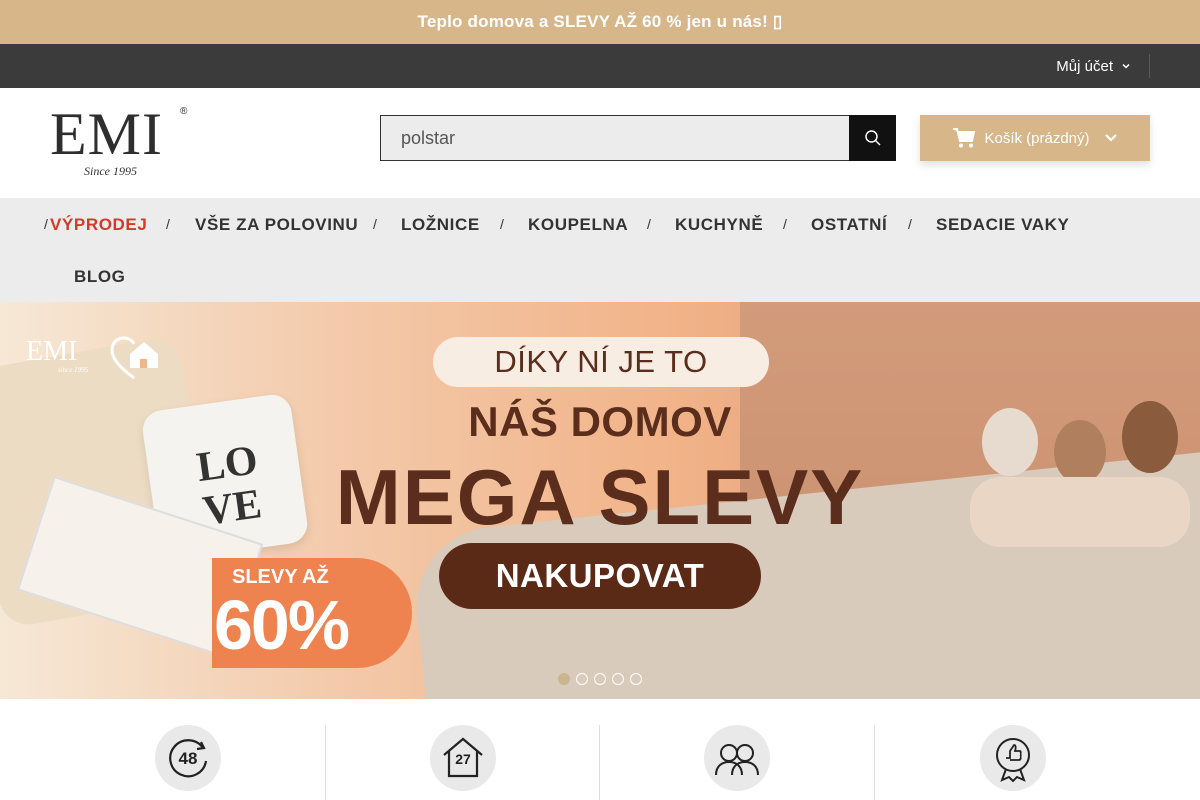 Image resolution: width=1200 pixels, height=800 pixels. Describe the element at coordinates (600, 66) in the screenshot. I see `account-bar: Můj účet` at that location.